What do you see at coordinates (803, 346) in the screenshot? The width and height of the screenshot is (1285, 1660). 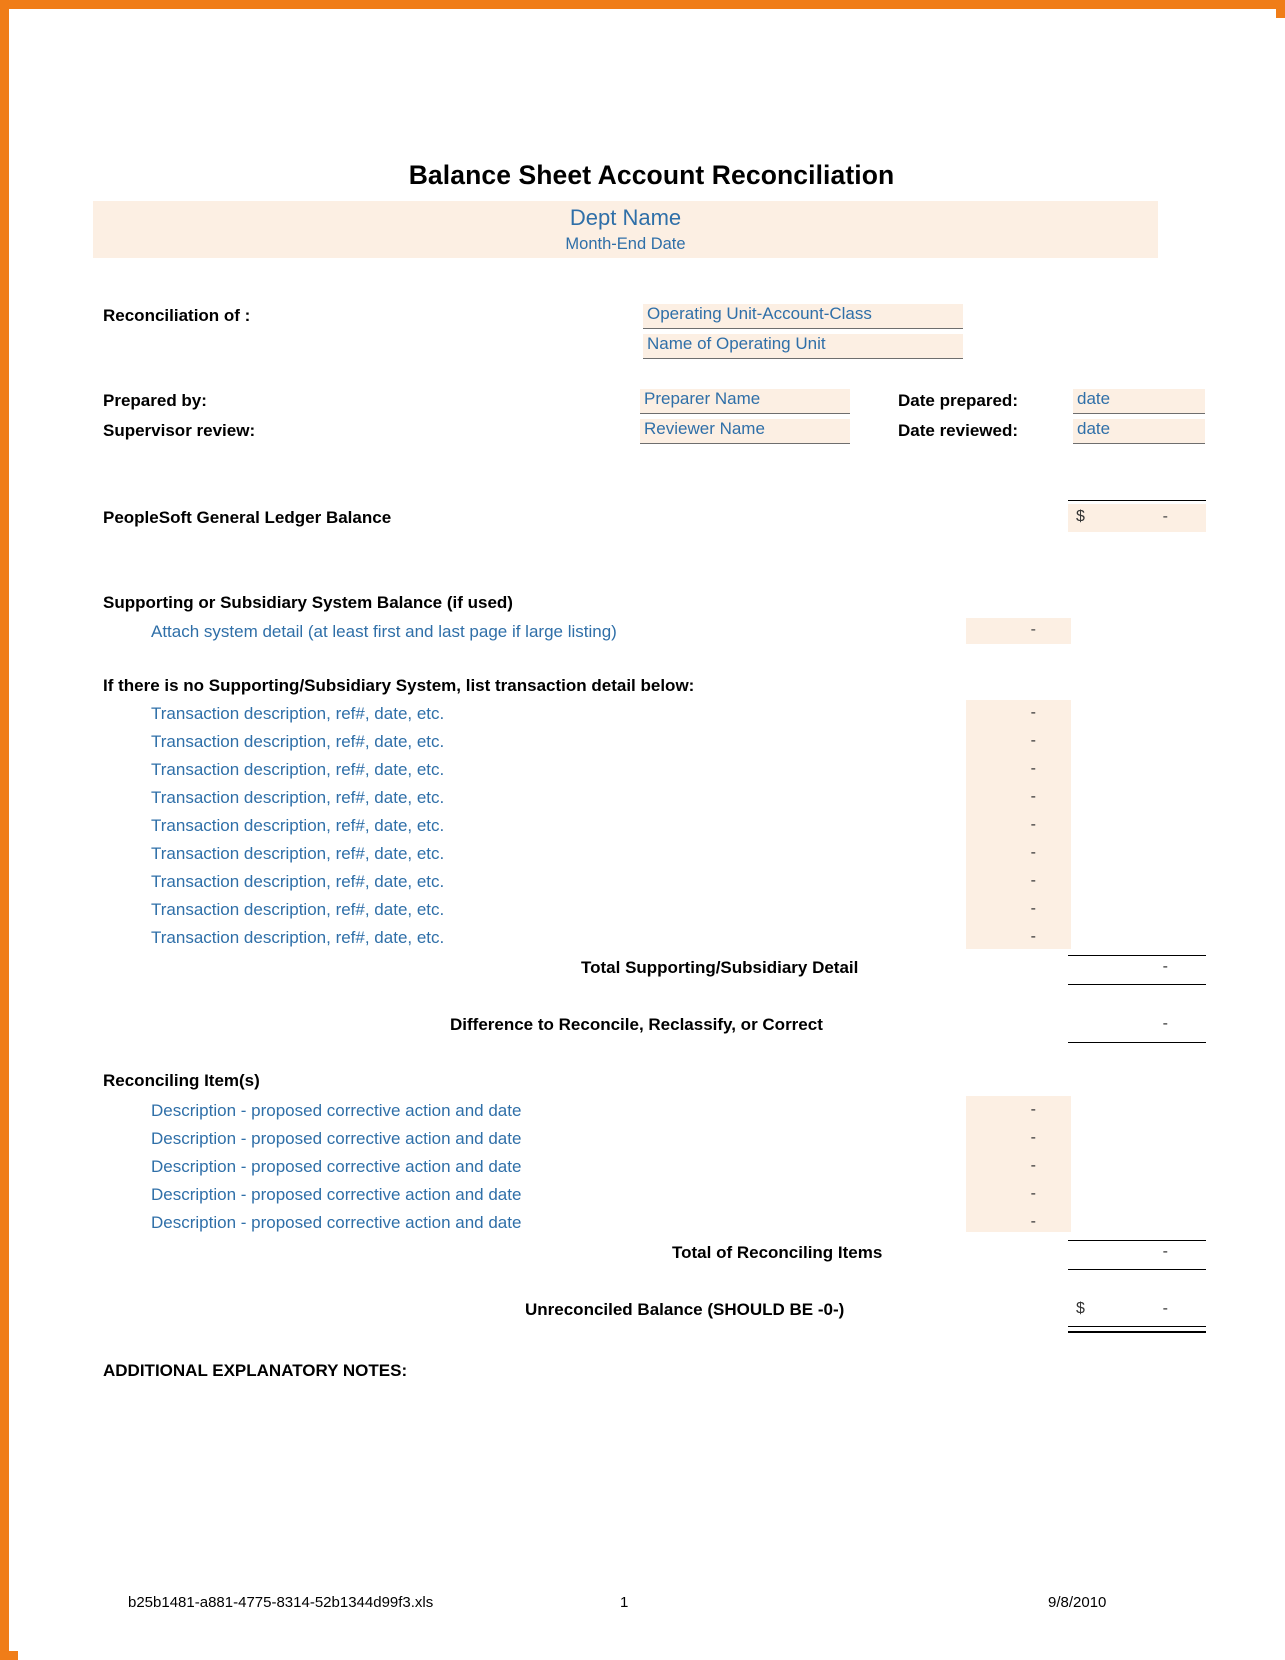 I see `operating-unit-name-field: Name of Operating Unit` at bounding box center [803, 346].